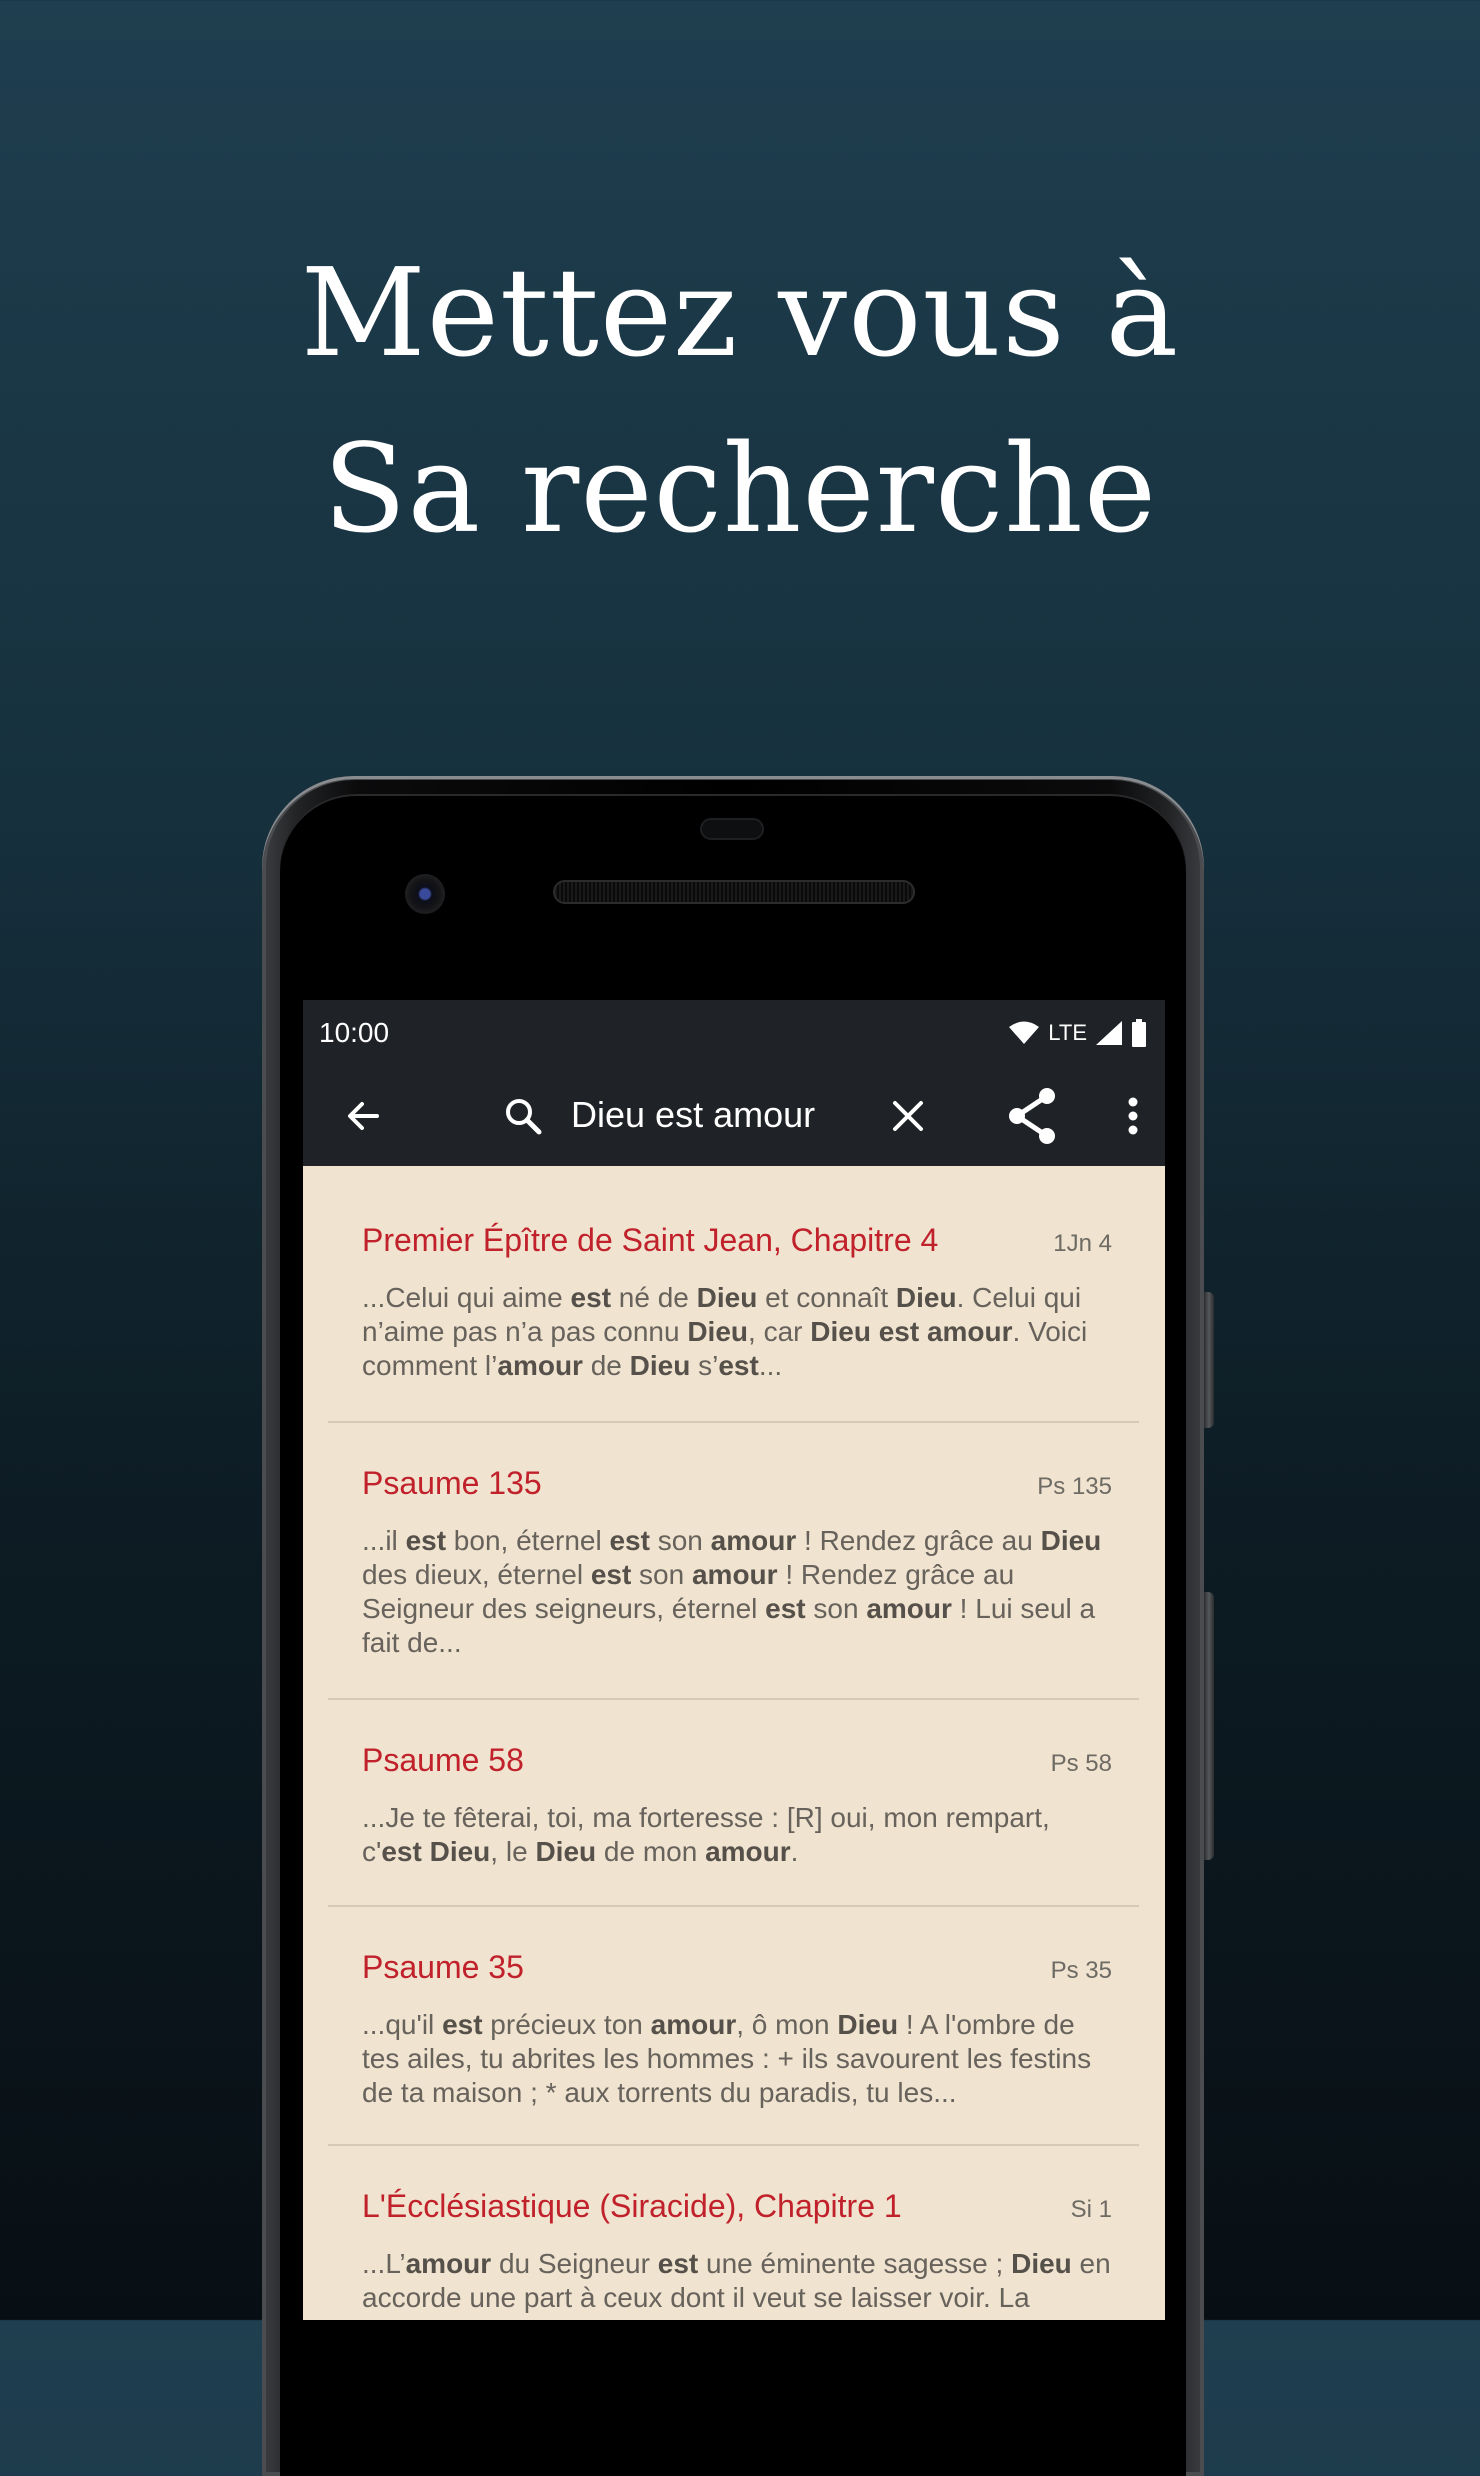 The image size is (1480, 2476). I want to click on result-reference: Ps 58, so click(1081, 1763).